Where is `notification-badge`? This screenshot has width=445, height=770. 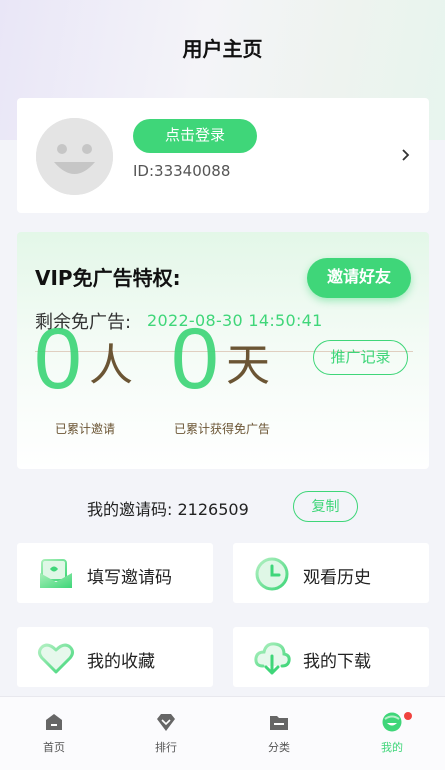 notification-badge is located at coordinates (408, 716).